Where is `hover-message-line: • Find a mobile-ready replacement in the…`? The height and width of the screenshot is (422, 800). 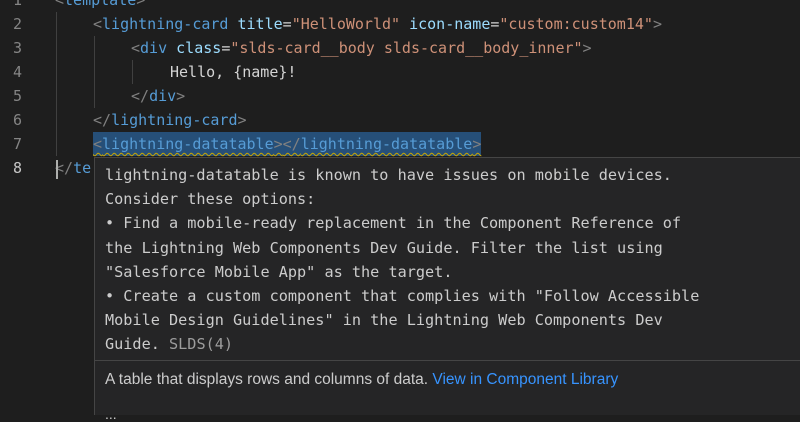 hover-message-line: • Find a mobile-ready replacement in the… is located at coordinates (393, 223).